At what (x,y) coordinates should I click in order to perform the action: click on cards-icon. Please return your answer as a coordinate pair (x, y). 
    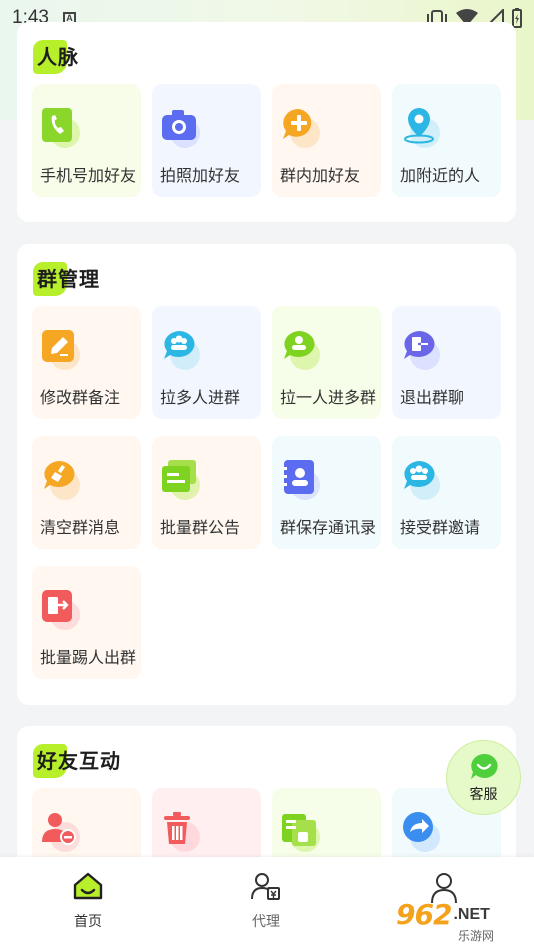
    Looking at the image, I should click on (300, 831).